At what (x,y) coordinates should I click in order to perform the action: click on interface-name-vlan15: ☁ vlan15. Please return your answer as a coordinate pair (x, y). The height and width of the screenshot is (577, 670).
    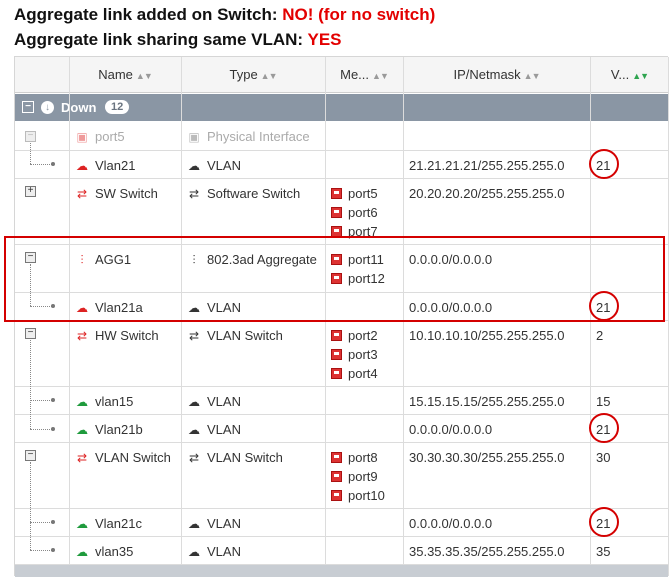
    Looking at the image, I should click on (104, 401).